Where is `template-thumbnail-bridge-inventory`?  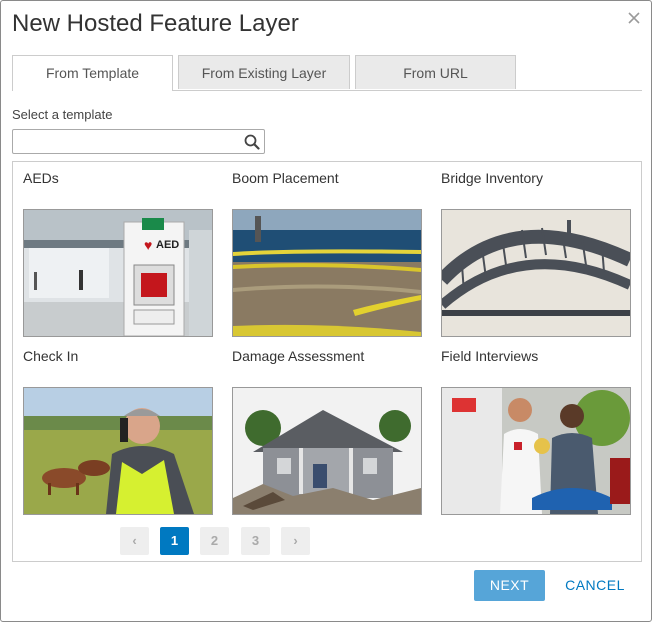
template-thumbnail-bridge-inventory is located at coordinates (536, 273).